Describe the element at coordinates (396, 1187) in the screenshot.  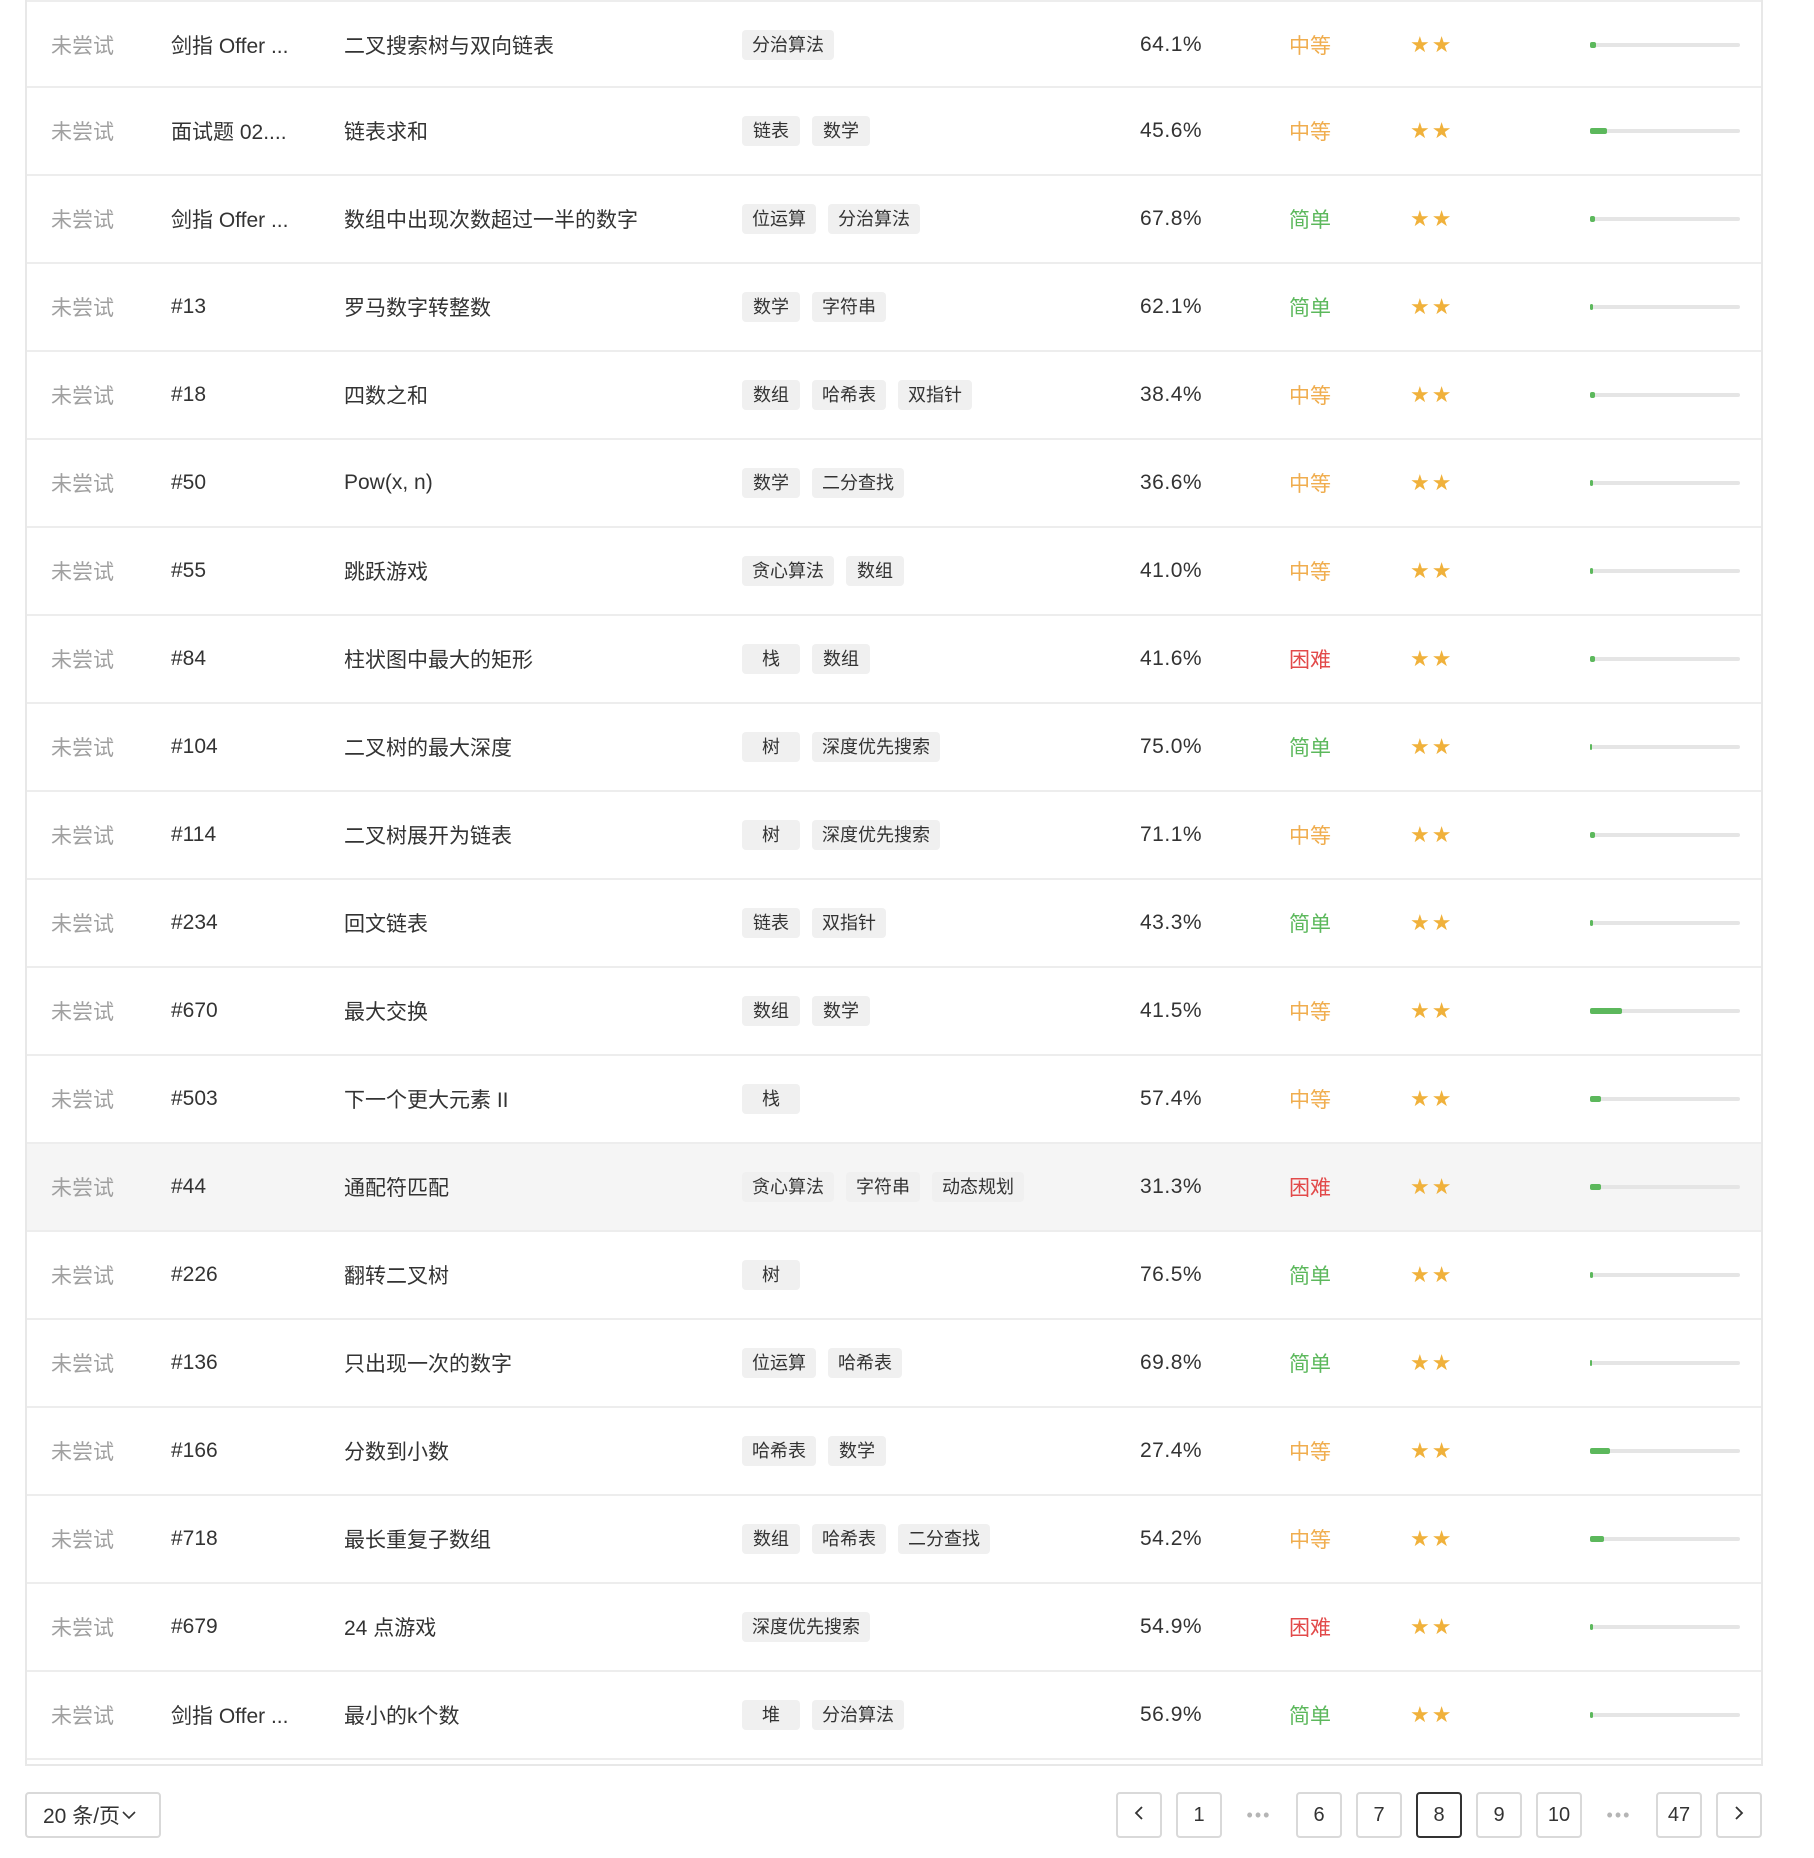
I see `problem-title-link: 通配符匹配` at that location.